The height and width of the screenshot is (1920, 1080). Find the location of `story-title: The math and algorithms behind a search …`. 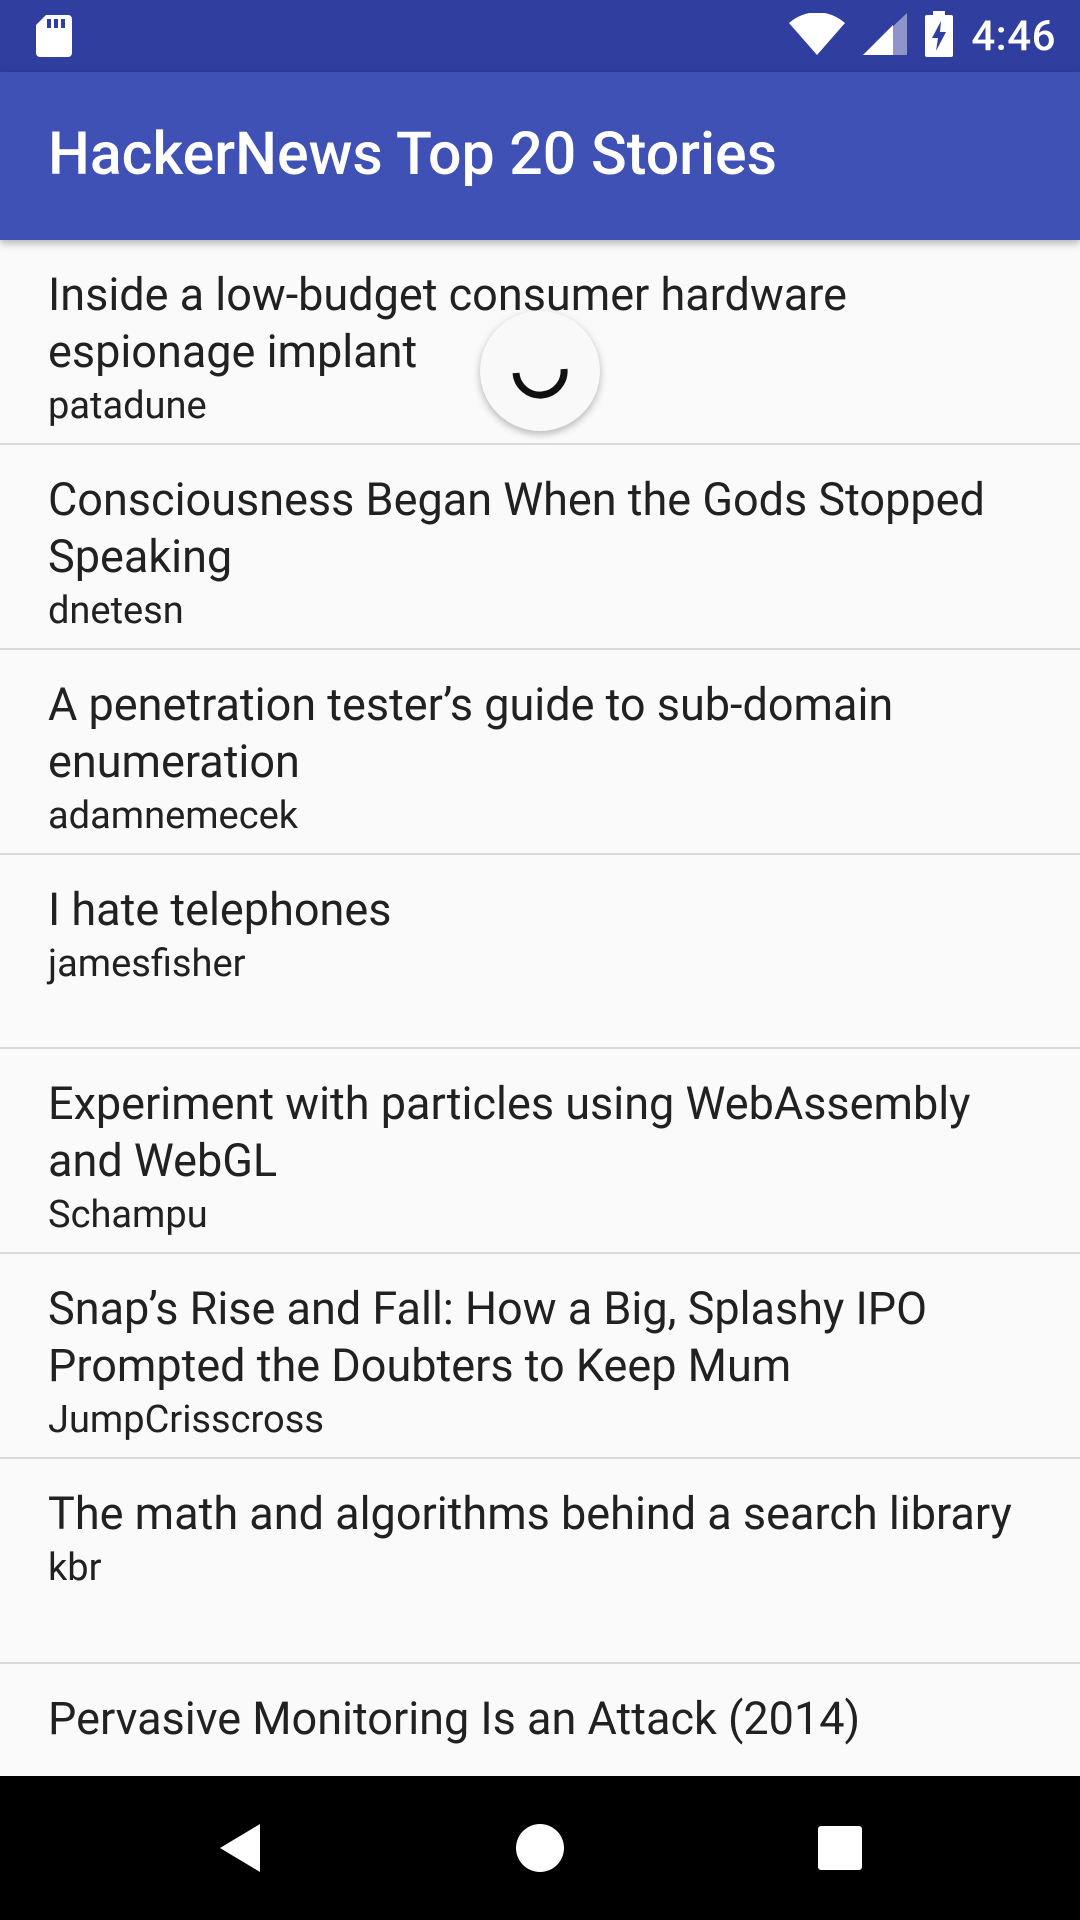

story-title: The math and algorithms behind a search … is located at coordinates (530, 1513).